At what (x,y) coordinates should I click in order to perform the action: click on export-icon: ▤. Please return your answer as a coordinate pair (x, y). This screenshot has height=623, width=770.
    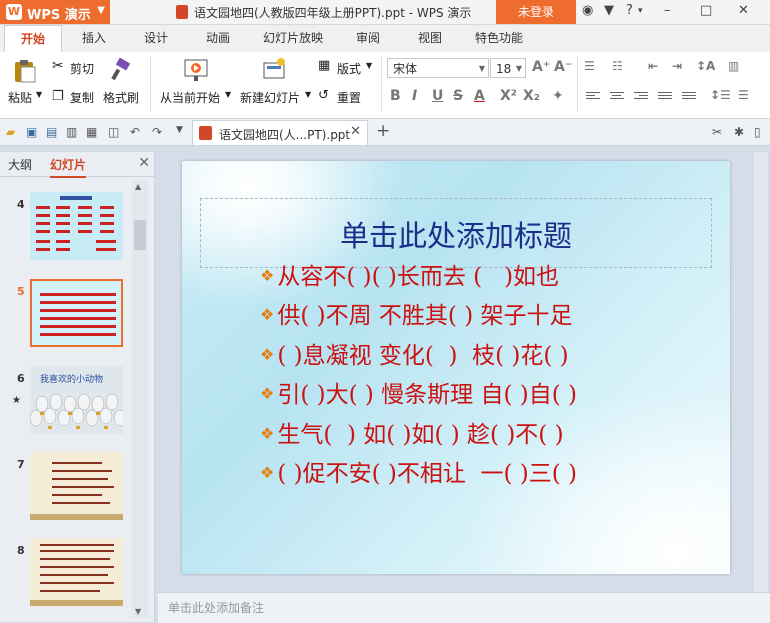
    Looking at the image, I should click on (52, 132).